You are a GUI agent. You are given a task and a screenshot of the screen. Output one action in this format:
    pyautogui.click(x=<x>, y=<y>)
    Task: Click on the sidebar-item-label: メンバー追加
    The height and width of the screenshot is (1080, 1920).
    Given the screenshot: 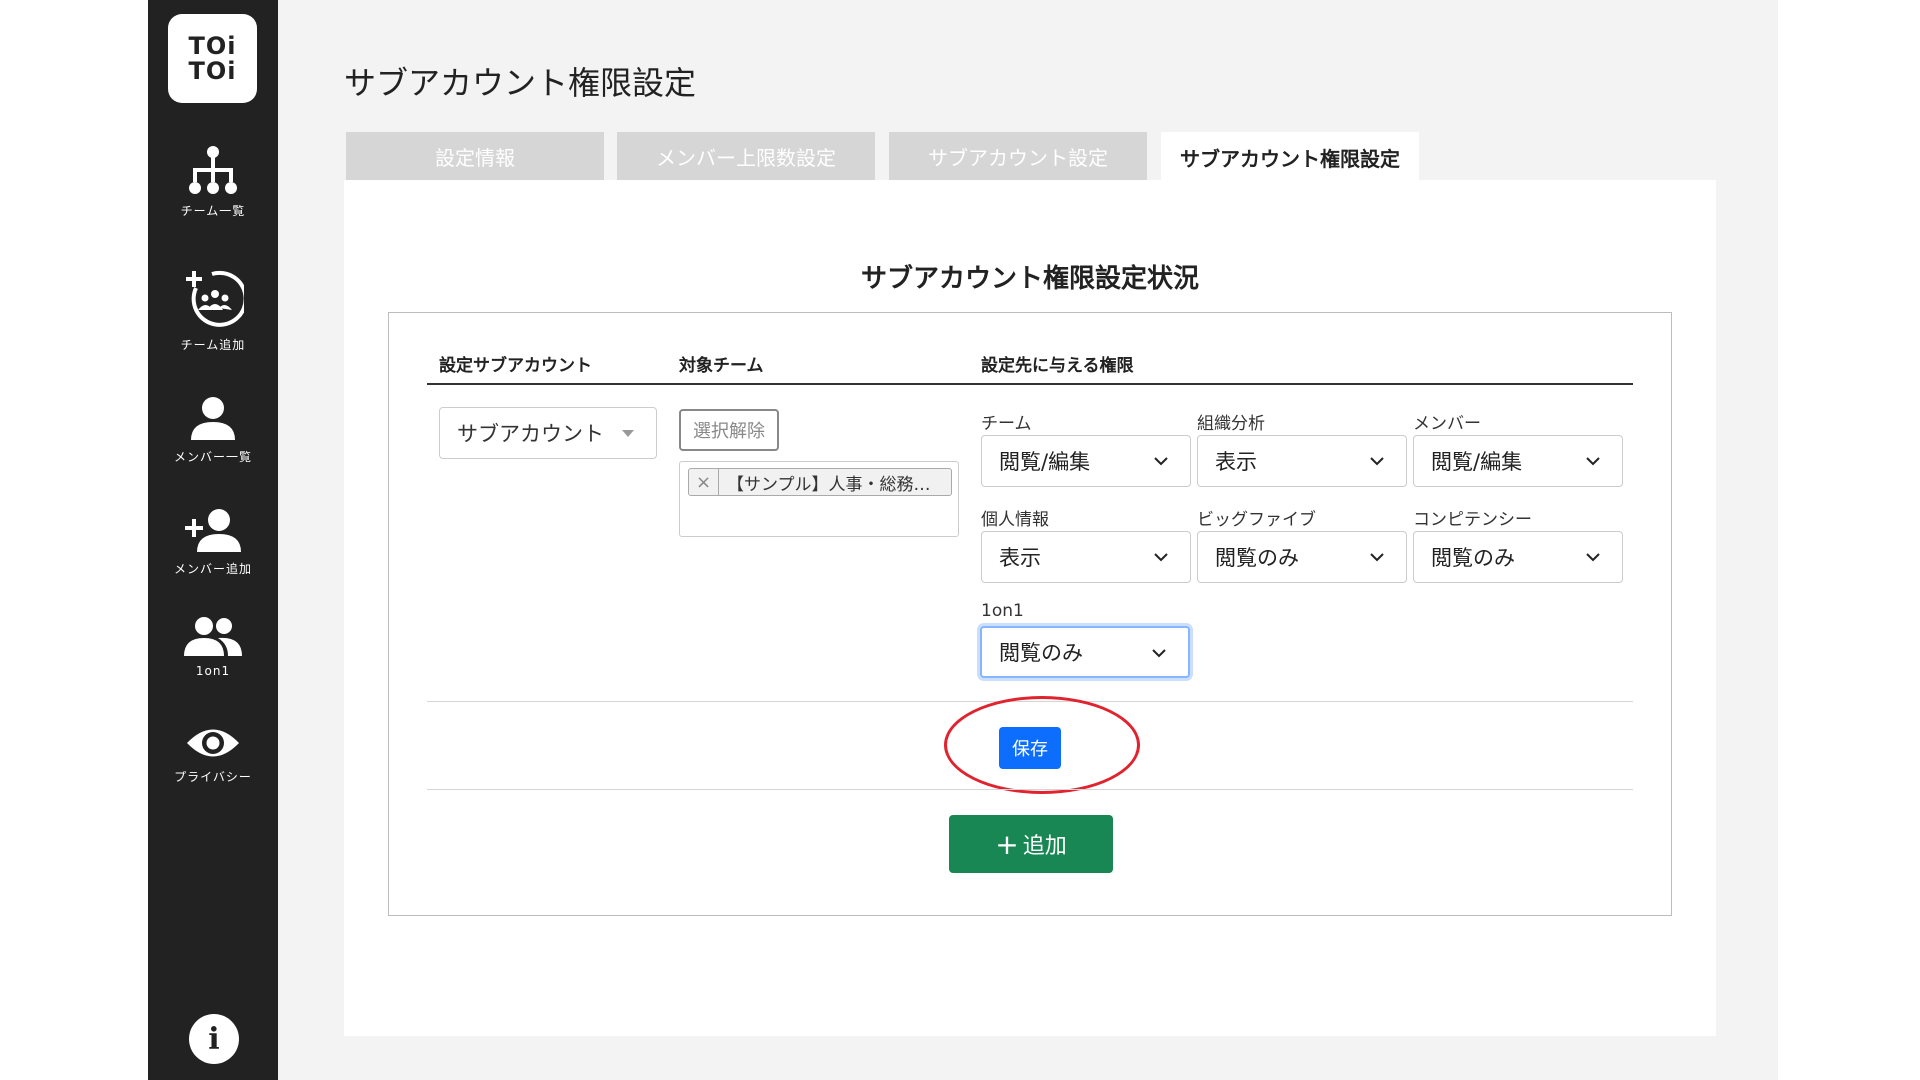 What is the action you would take?
    pyautogui.click(x=212, y=569)
    